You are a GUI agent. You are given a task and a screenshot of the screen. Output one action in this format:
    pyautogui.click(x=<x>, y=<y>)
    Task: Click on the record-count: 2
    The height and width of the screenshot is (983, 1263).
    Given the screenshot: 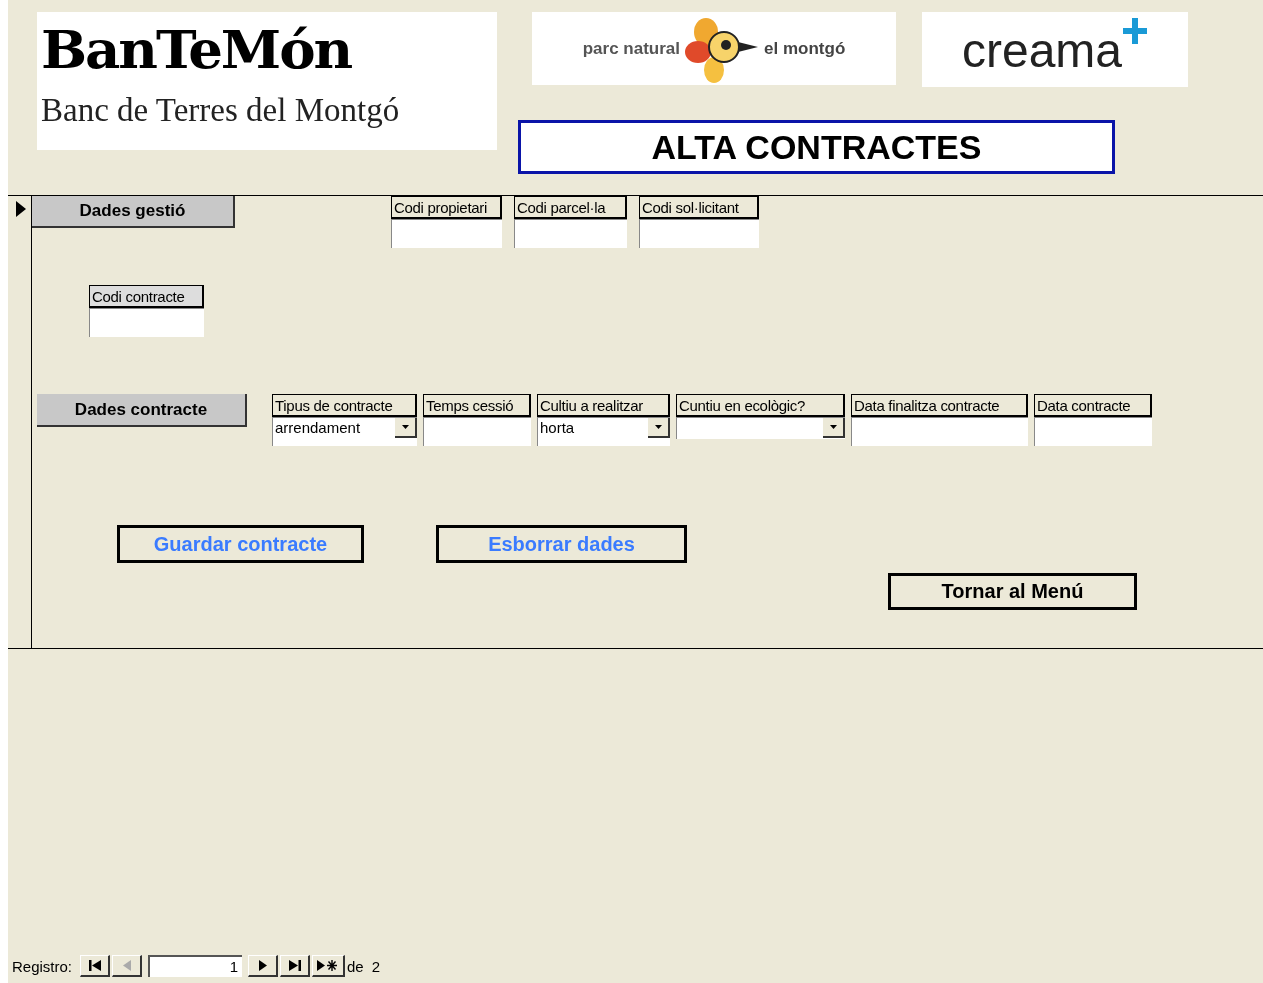 What is the action you would take?
    pyautogui.click(x=376, y=966)
    